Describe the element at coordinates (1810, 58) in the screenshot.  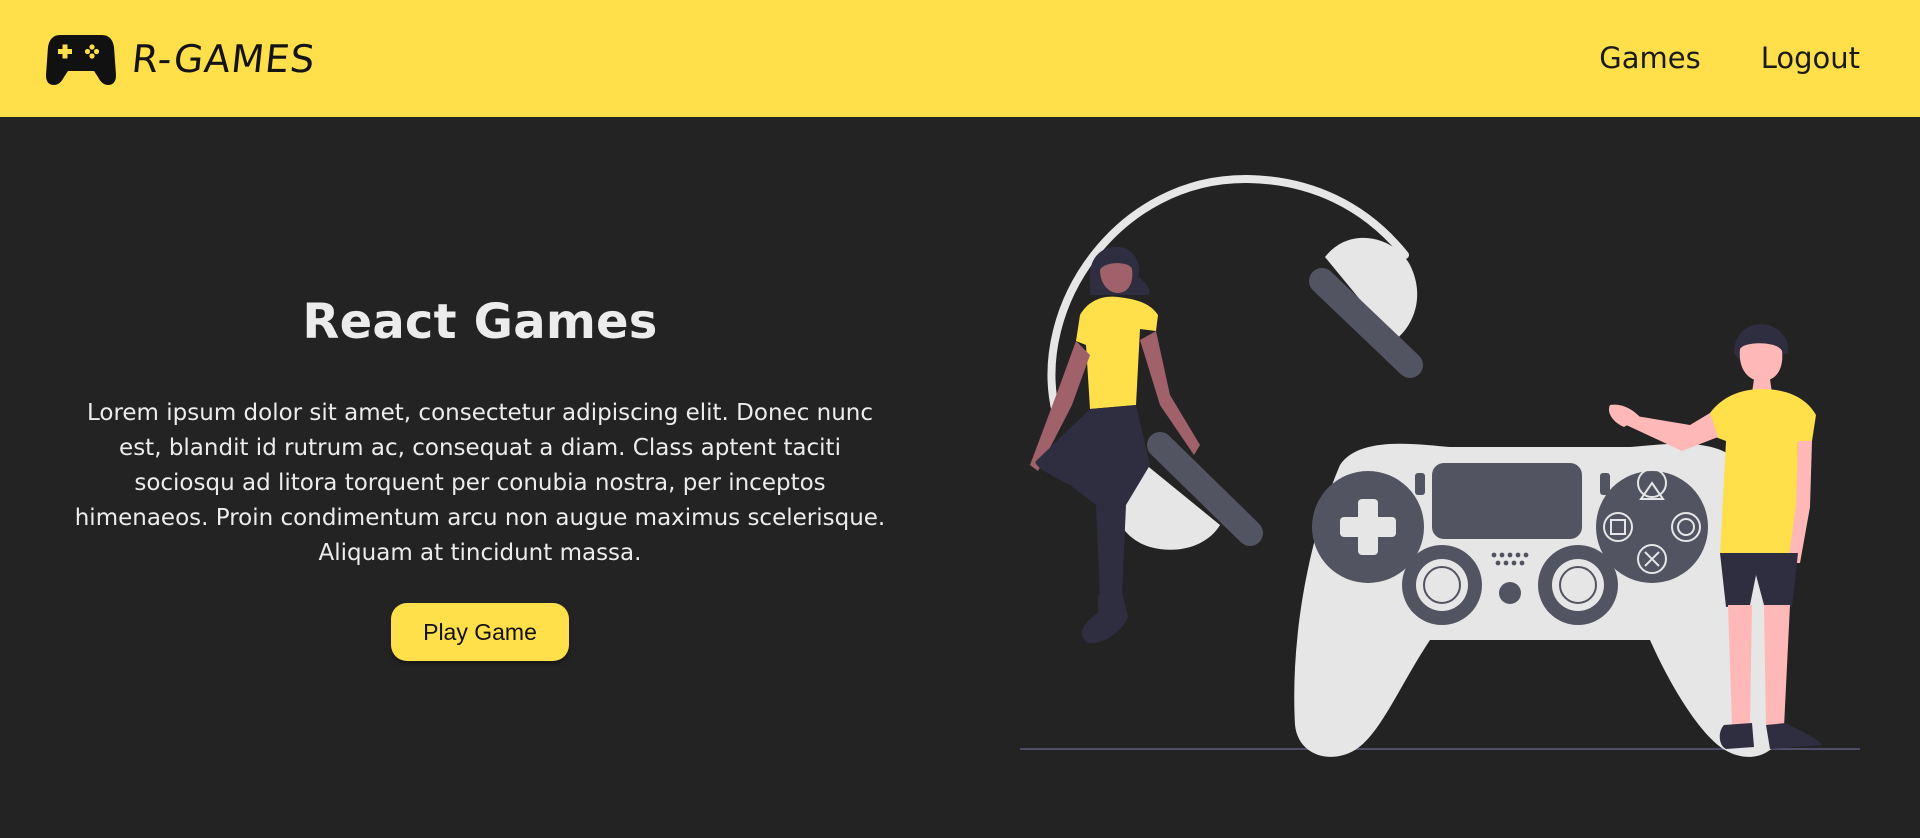
I see `nav-link-logout: Logout` at that location.